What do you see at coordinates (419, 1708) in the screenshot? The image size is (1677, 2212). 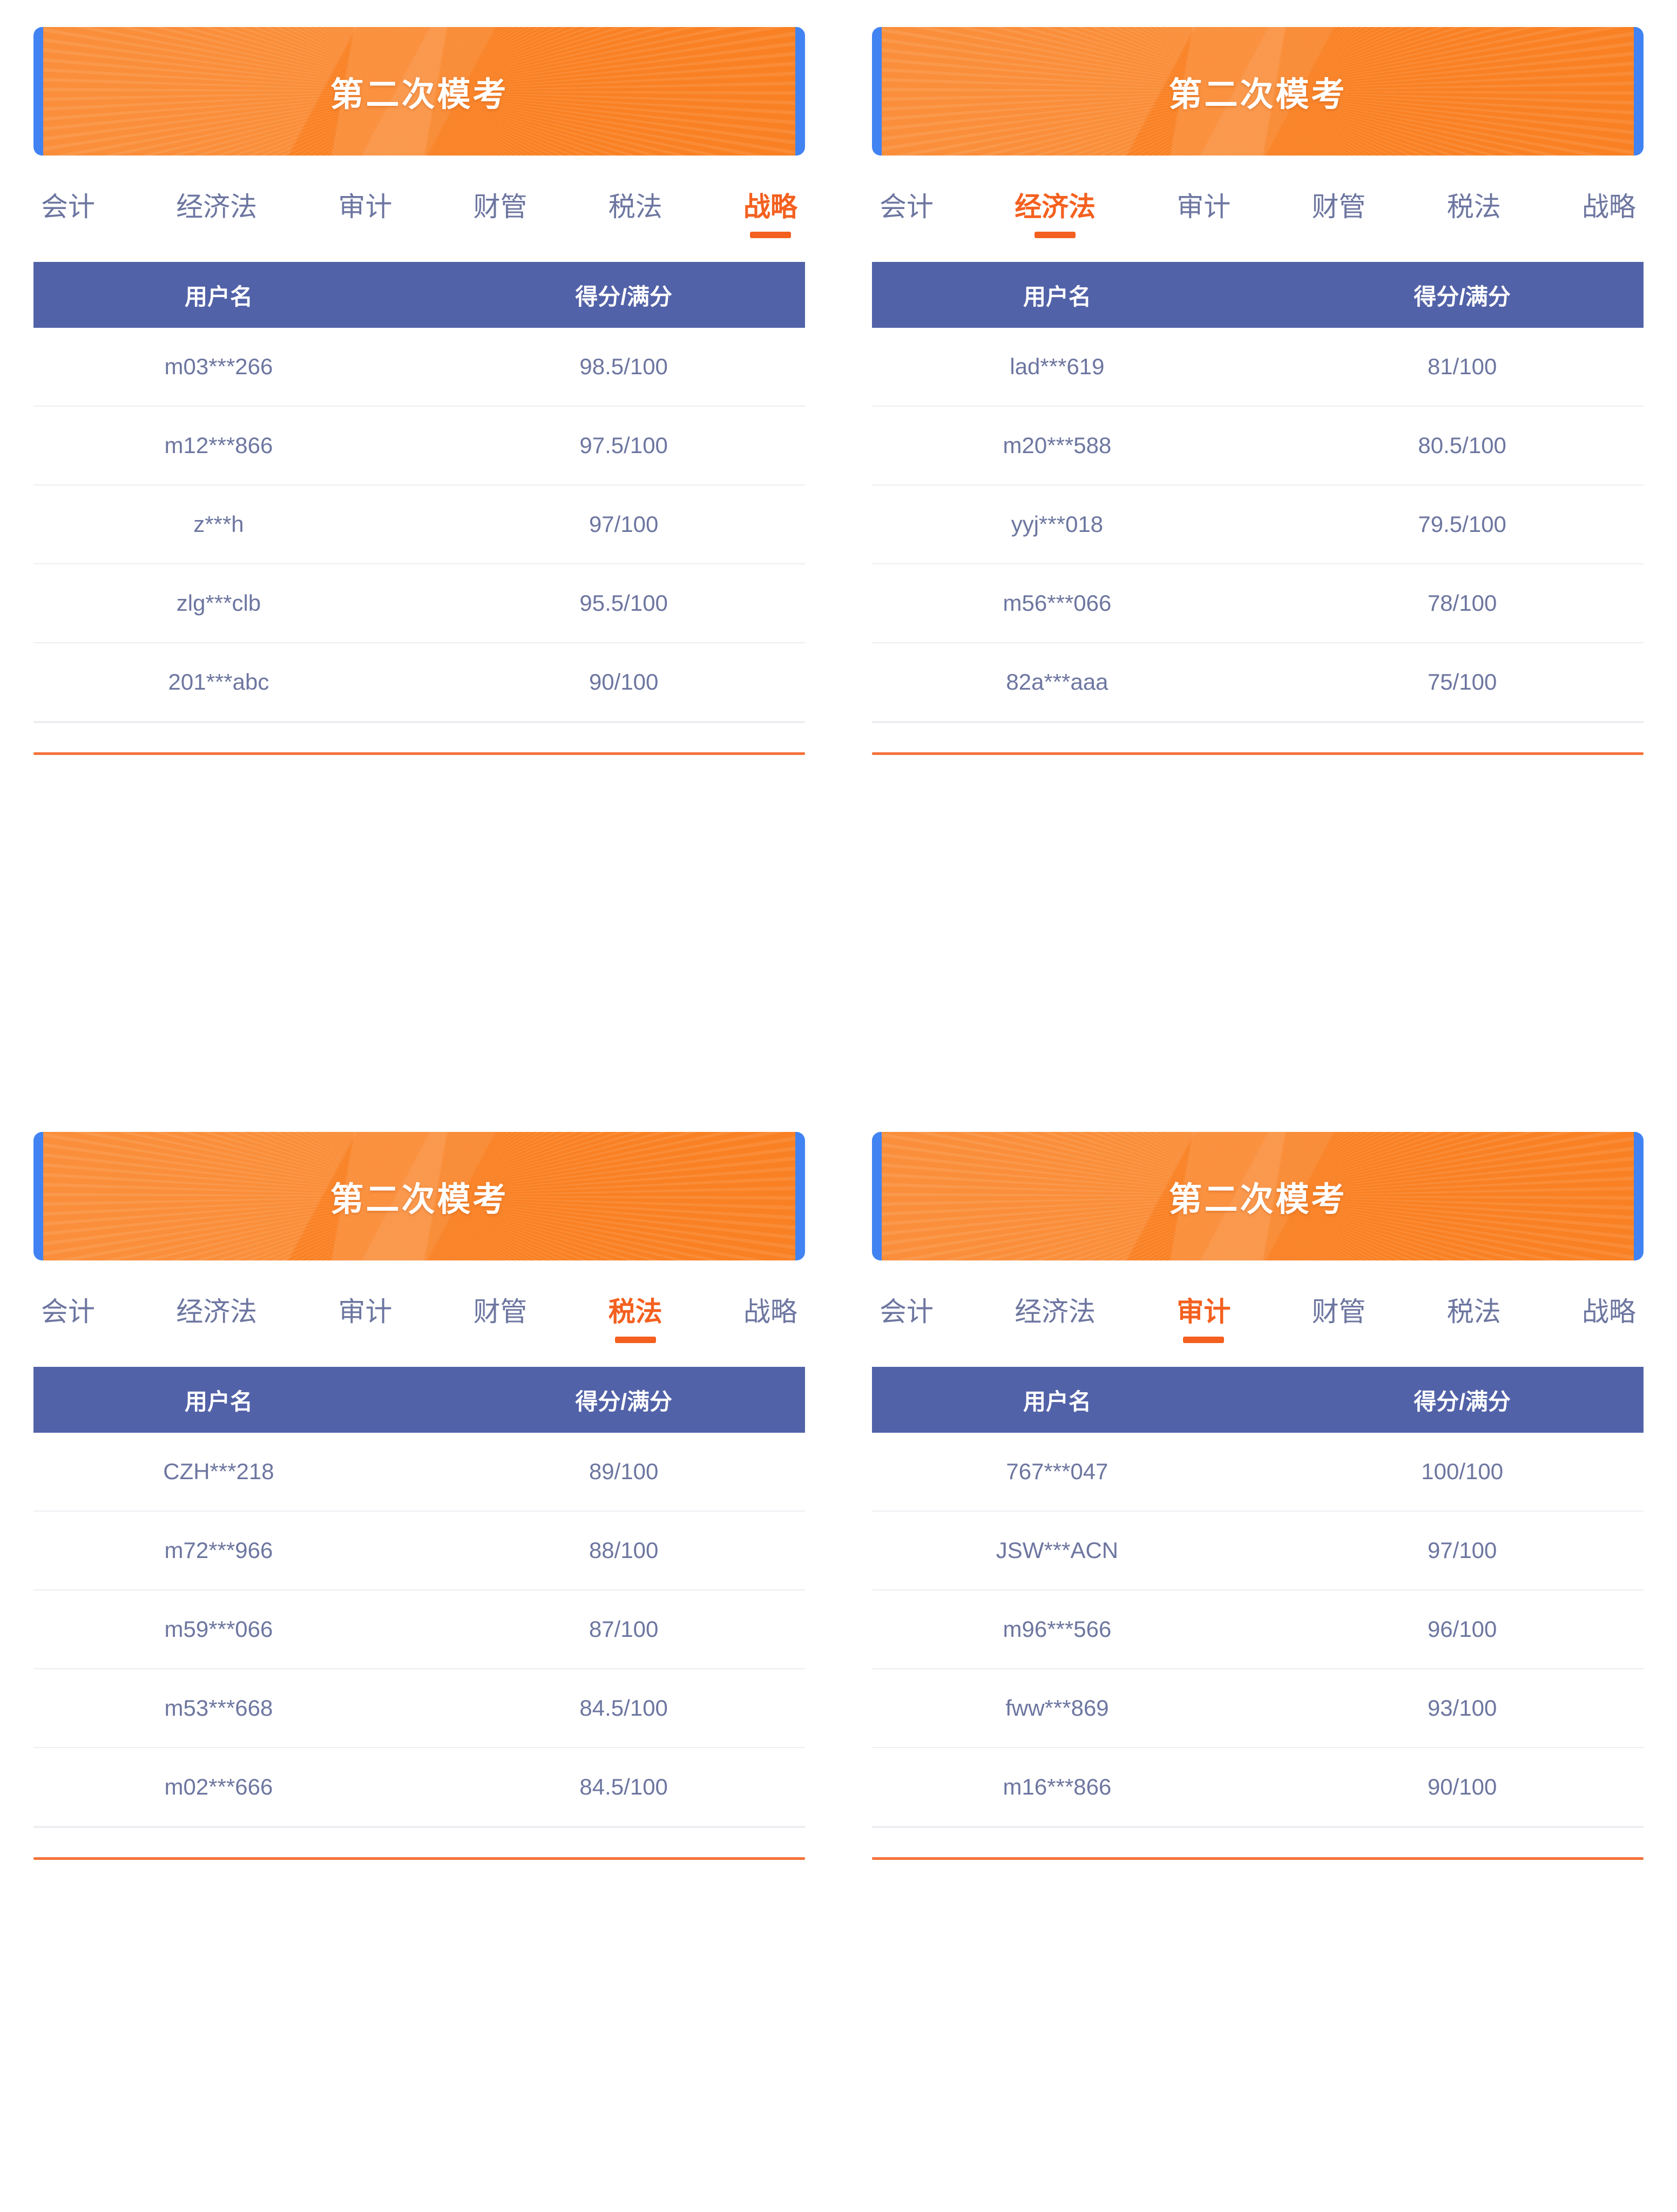 I see `table-row: m53***668 84.5/100` at bounding box center [419, 1708].